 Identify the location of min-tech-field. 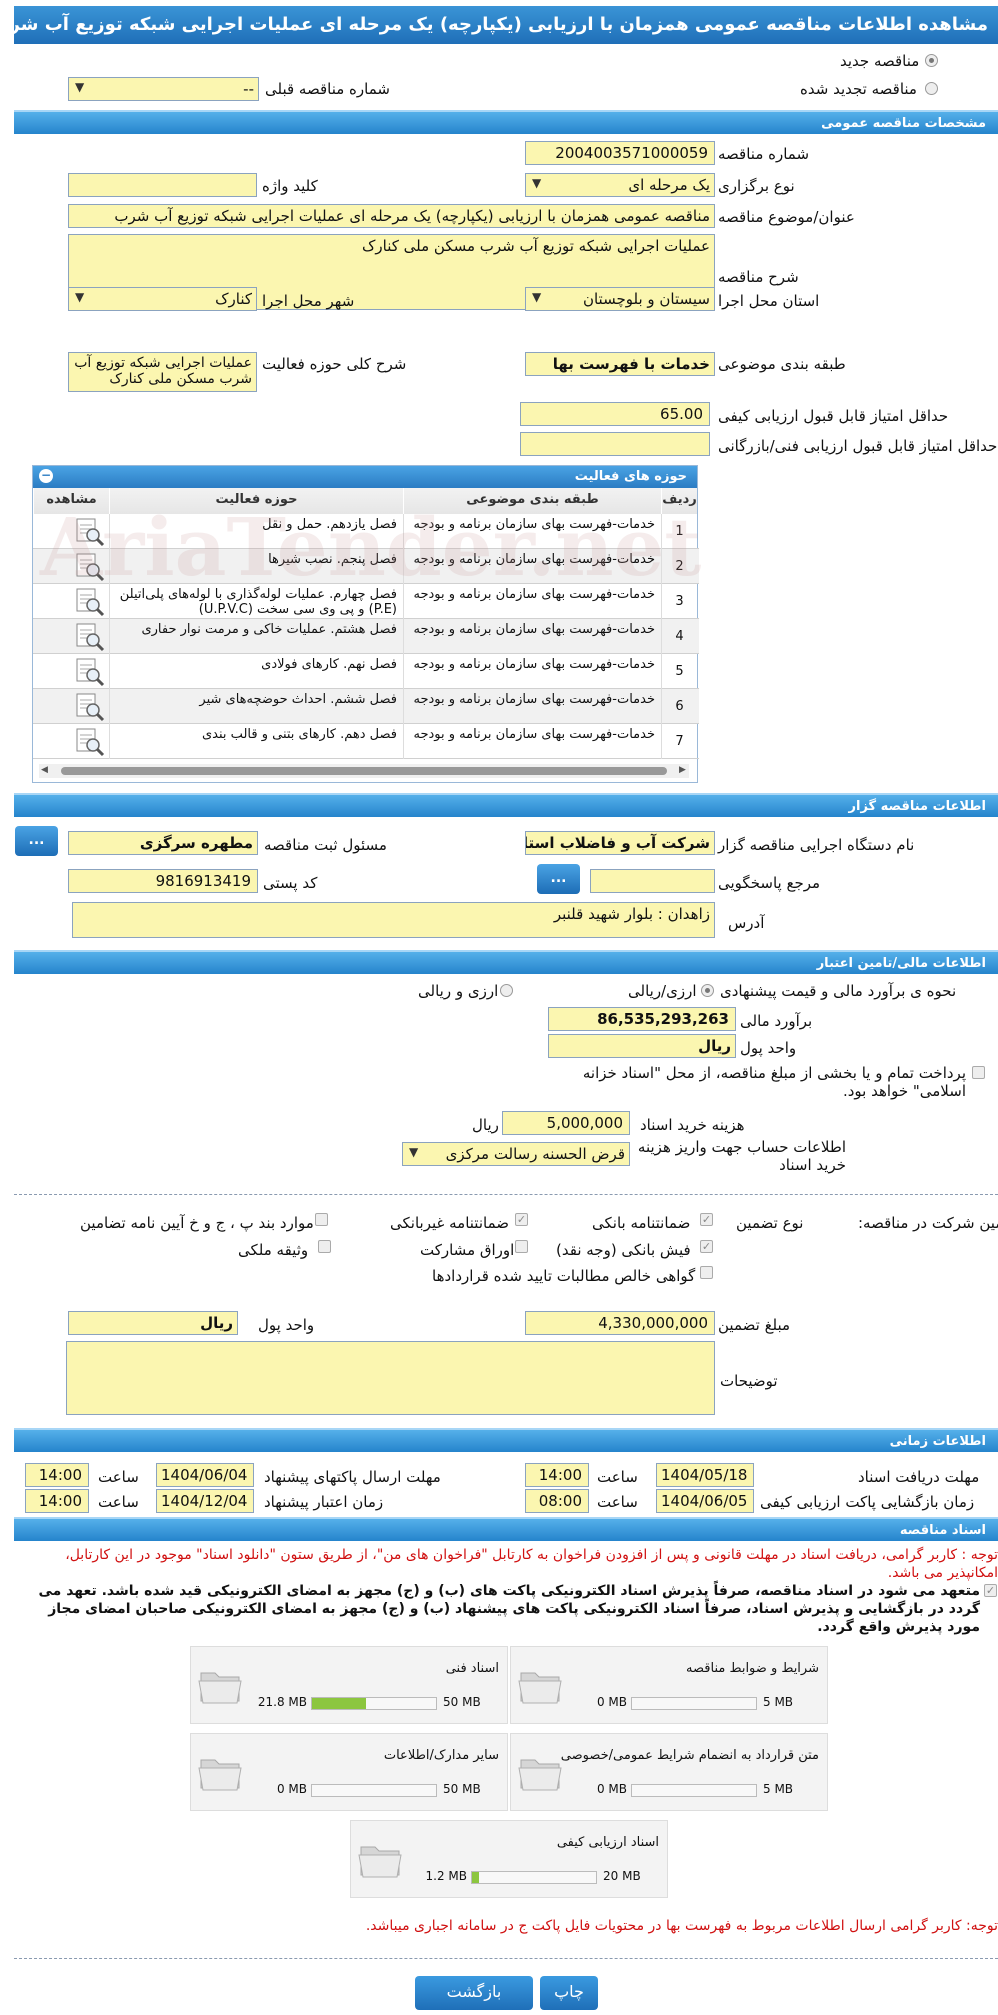
(615, 444).